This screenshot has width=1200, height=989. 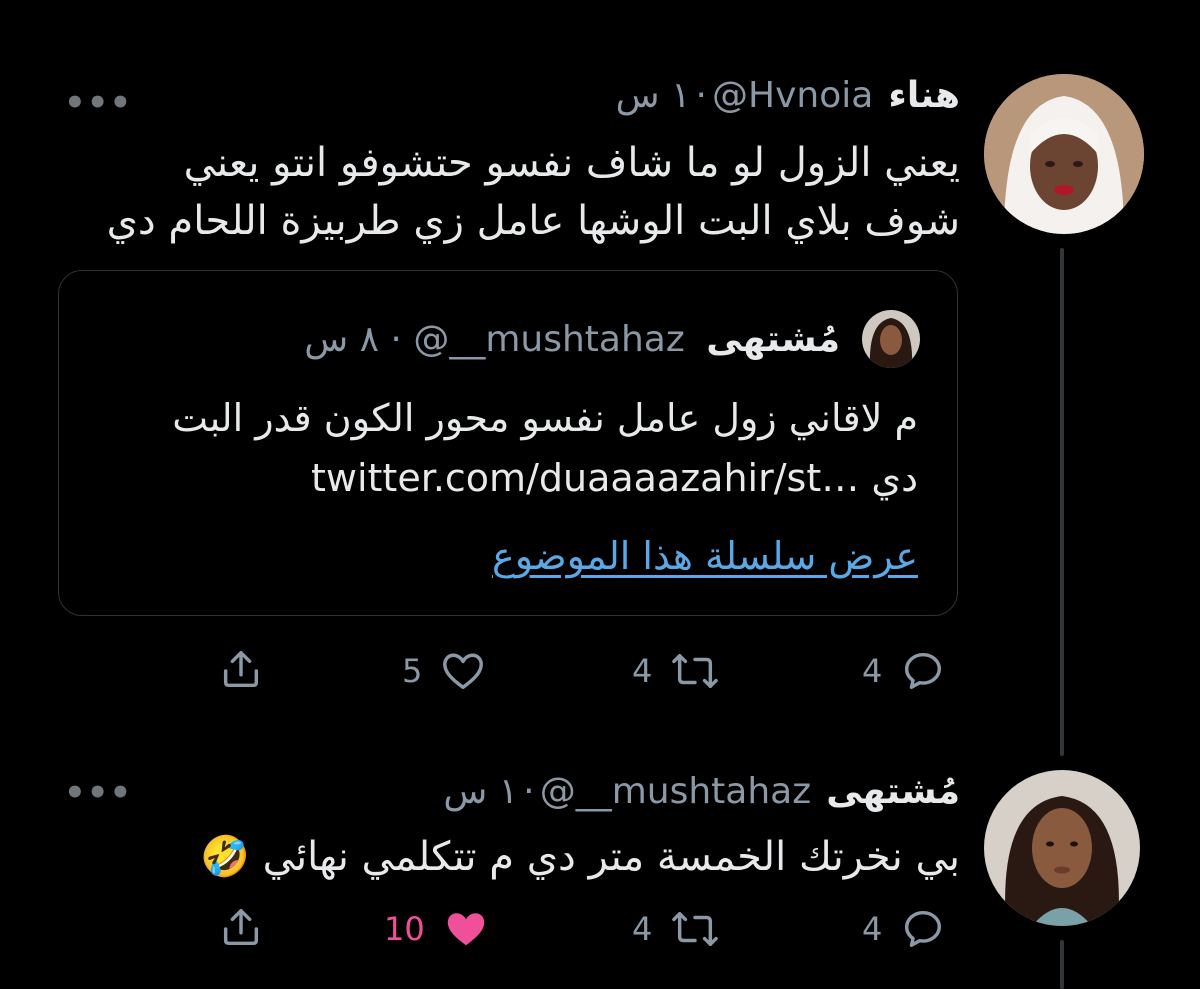 I want to click on like-icon, so click(x=463, y=671).